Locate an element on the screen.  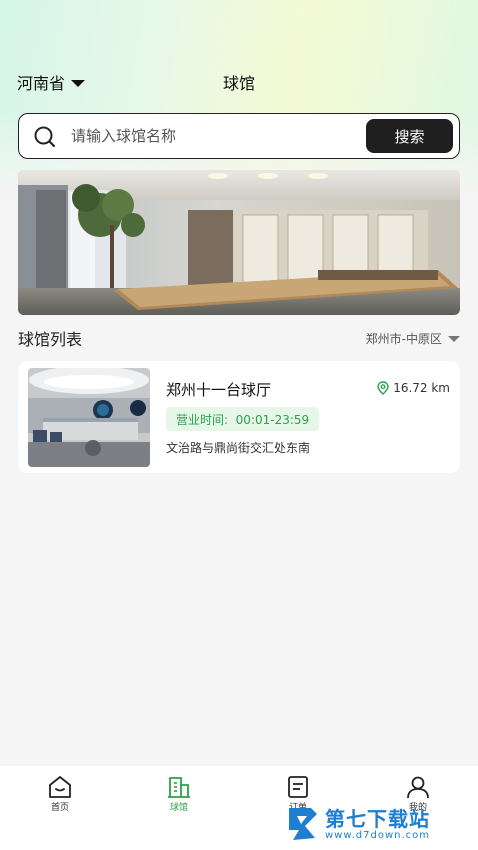
page-title: 球馆 is located at coordinates (238, 83).